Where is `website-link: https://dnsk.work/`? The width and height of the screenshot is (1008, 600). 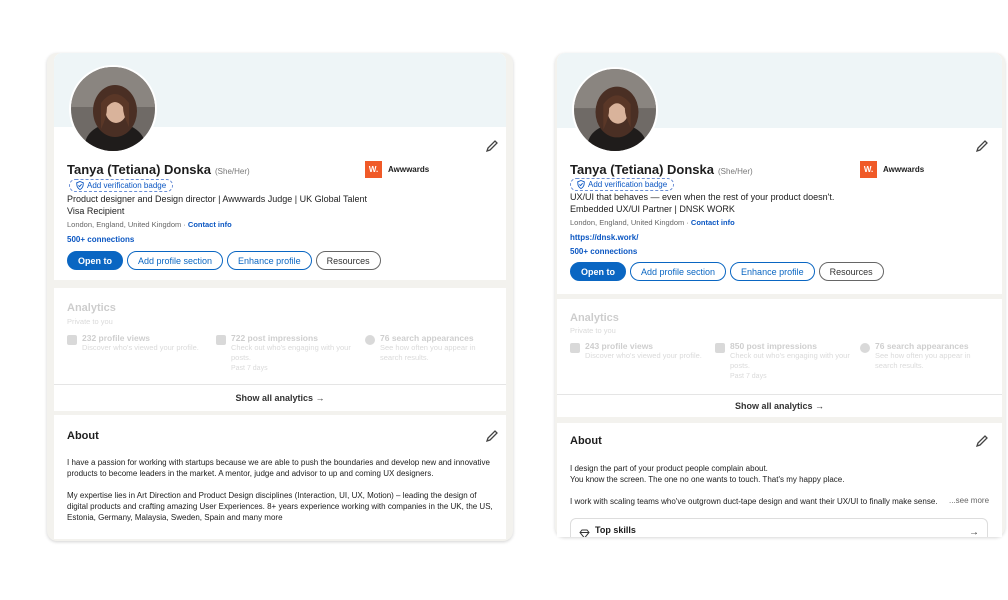 website-link: https://dnsk.work/ is located at coordinates (604, 237).